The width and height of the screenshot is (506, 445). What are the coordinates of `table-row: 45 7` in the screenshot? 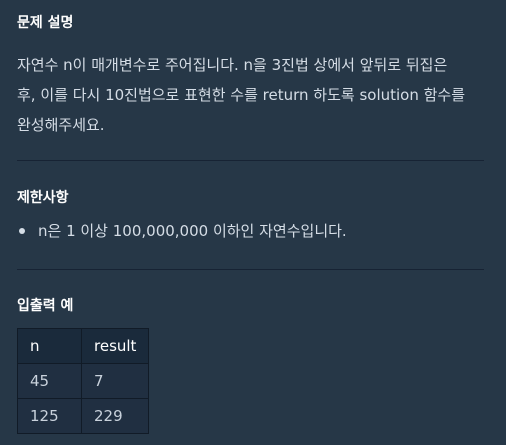 It's located at (83, 381).